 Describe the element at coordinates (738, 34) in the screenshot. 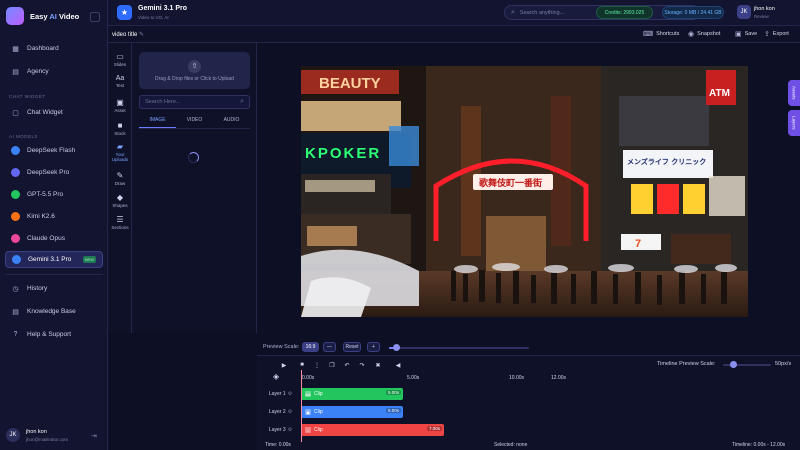

I see `save-icon: ▣` at that location.